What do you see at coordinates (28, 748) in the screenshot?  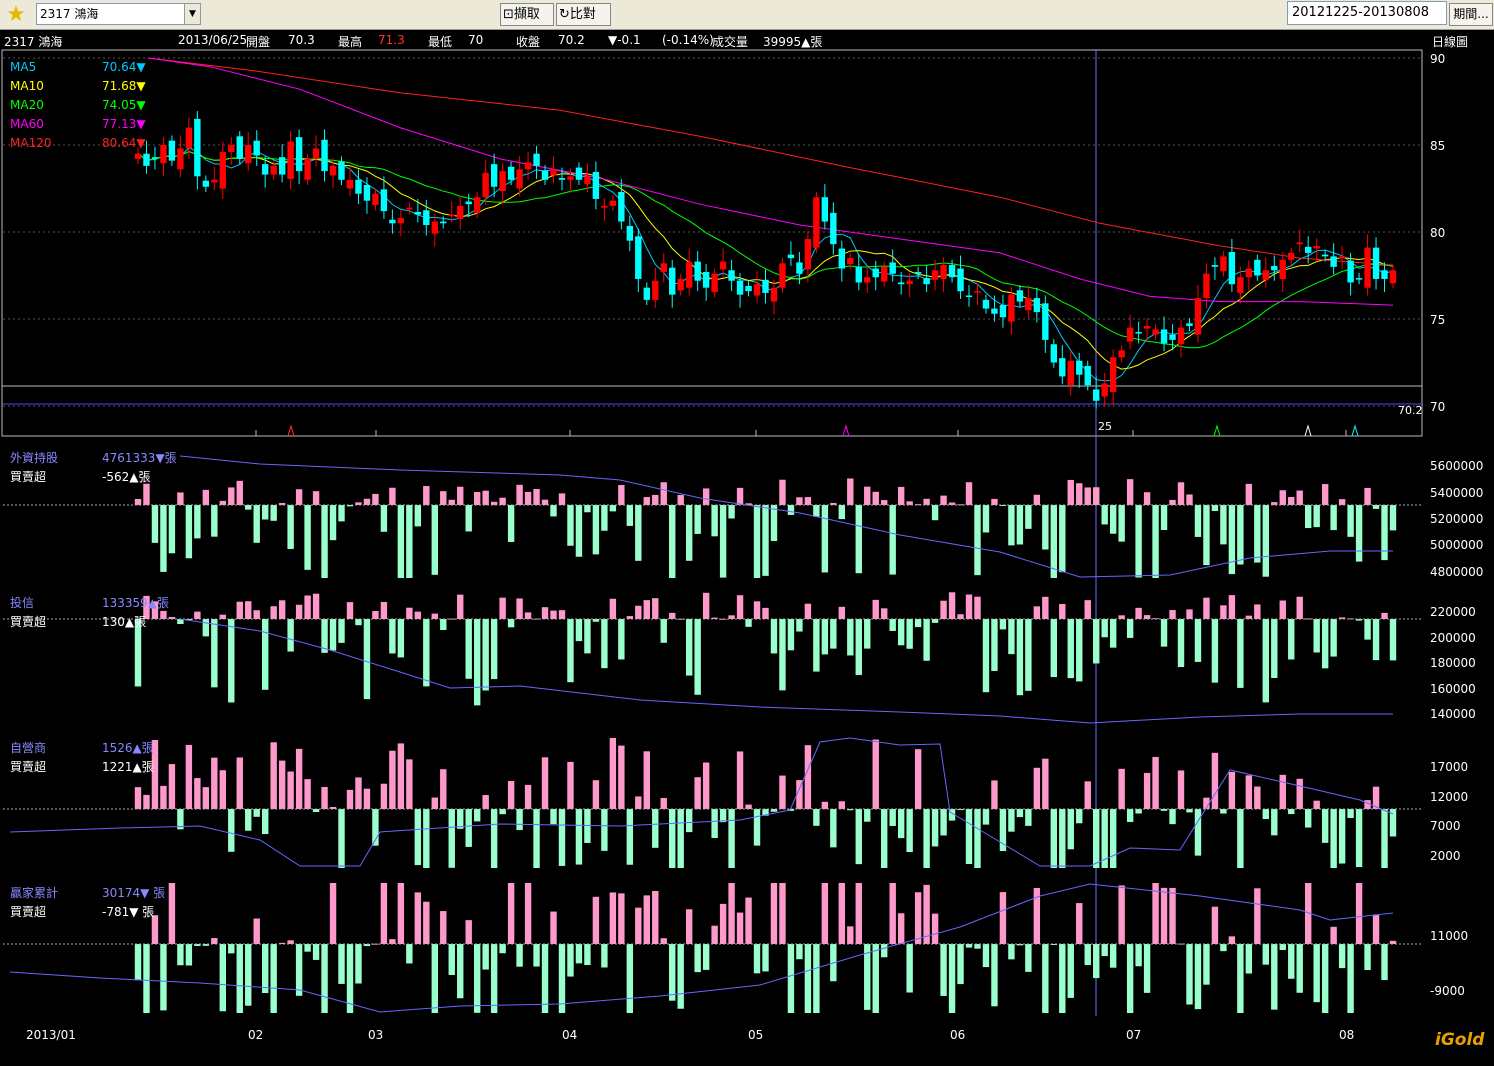 I see `dealer-title: 自營商` at bounding box center [28, 748].